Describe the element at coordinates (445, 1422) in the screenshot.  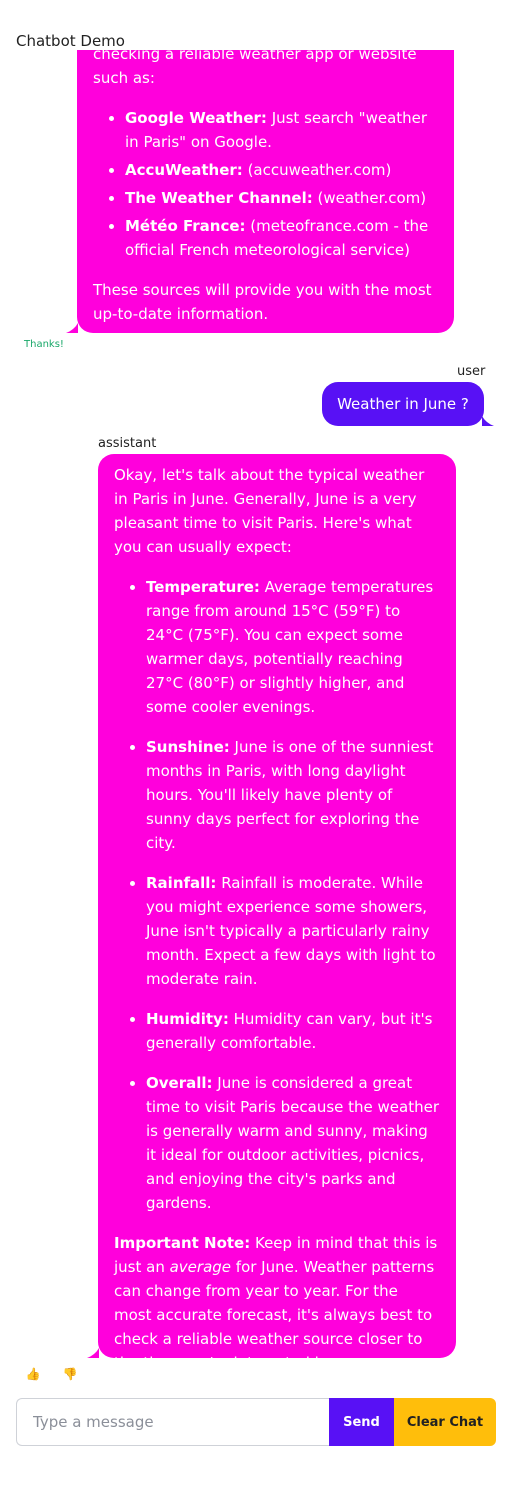
I see `clear-chat-button: Clear Chat` at that location.